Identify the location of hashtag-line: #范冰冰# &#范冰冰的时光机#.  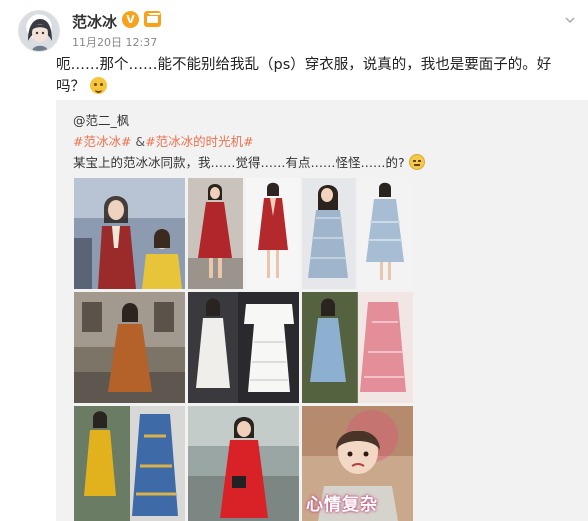
(163, 140).